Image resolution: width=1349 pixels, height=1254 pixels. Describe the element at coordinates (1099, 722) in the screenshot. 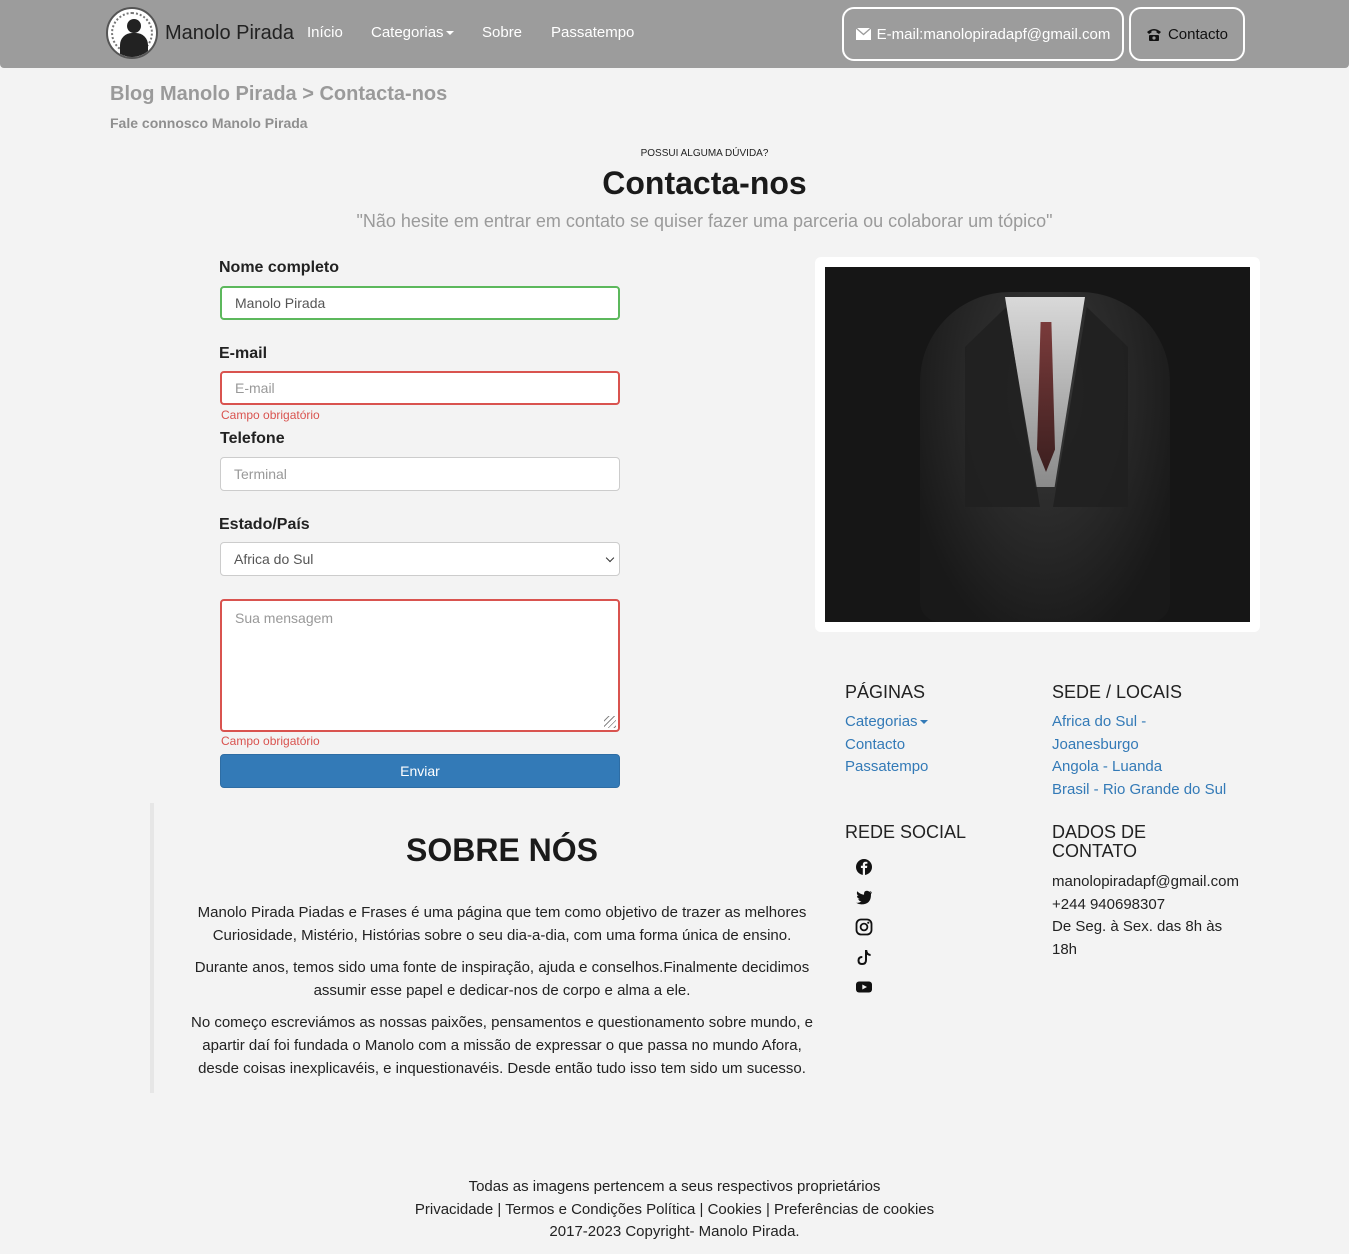

I see `sede-africa-do-sul: Africa do Sul -` at that location.